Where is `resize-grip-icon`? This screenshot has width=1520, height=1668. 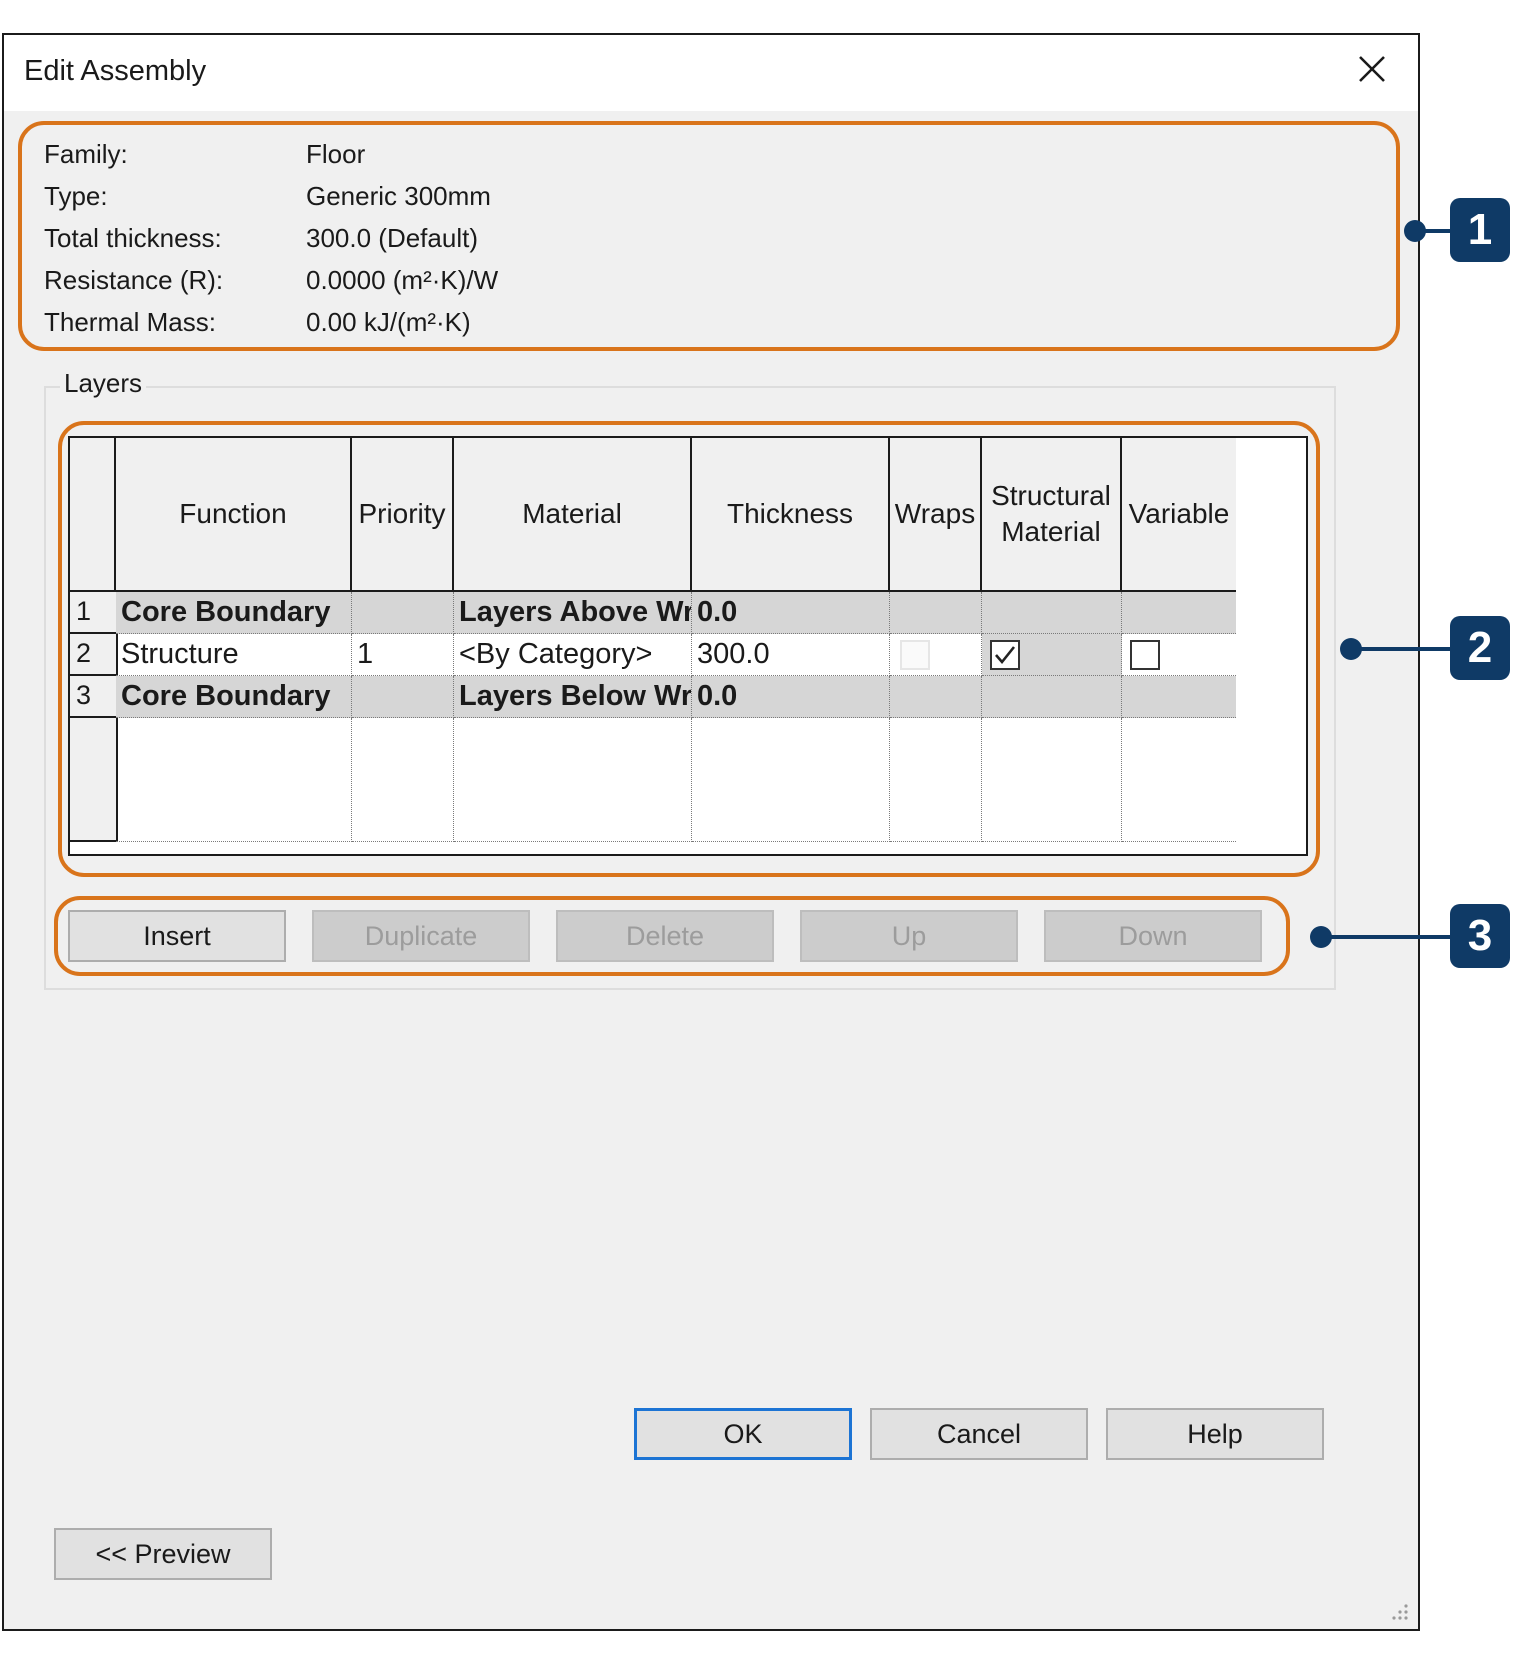 resize-grip-icon is located at coordinates (1399, 1611).